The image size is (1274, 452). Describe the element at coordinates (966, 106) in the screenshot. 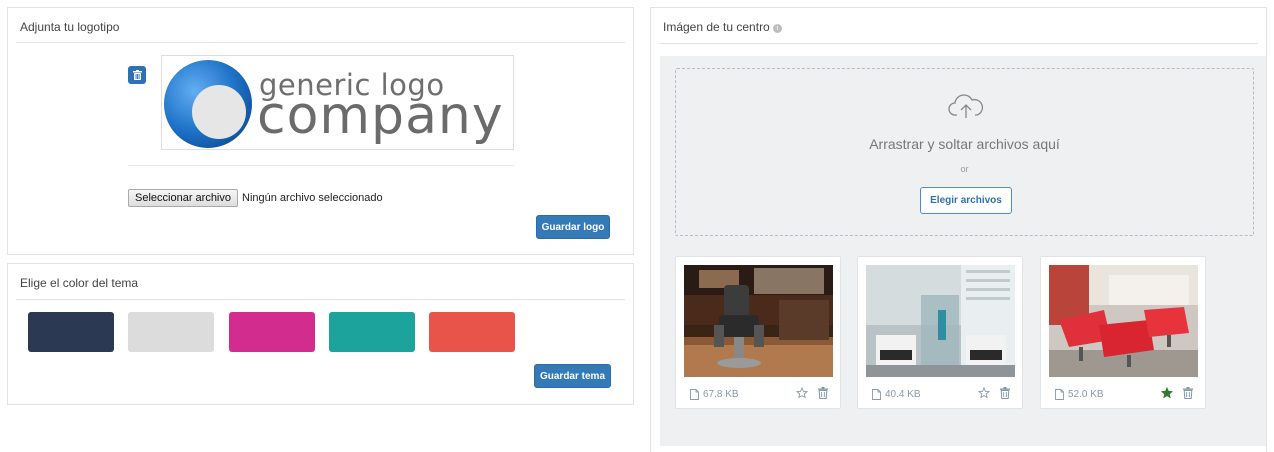

I see `cloud-upload-icon` at that location.